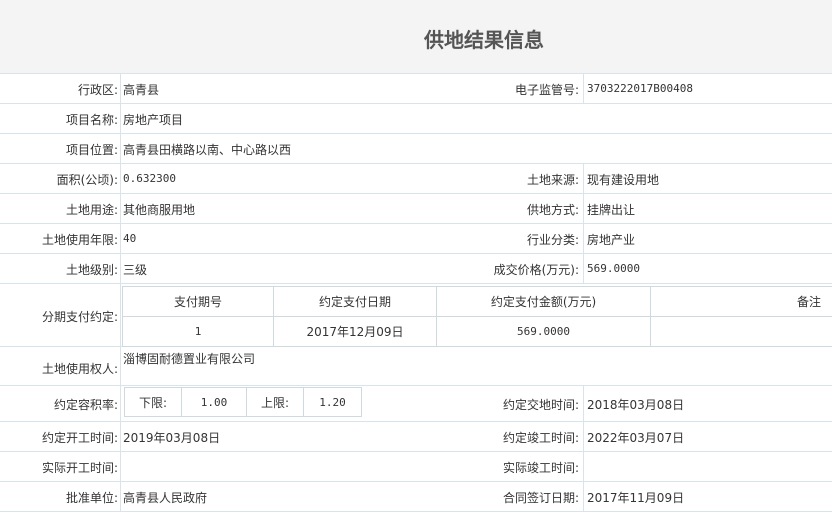  I want to click on value-deal-price: 569.0000, so click(613, 268).